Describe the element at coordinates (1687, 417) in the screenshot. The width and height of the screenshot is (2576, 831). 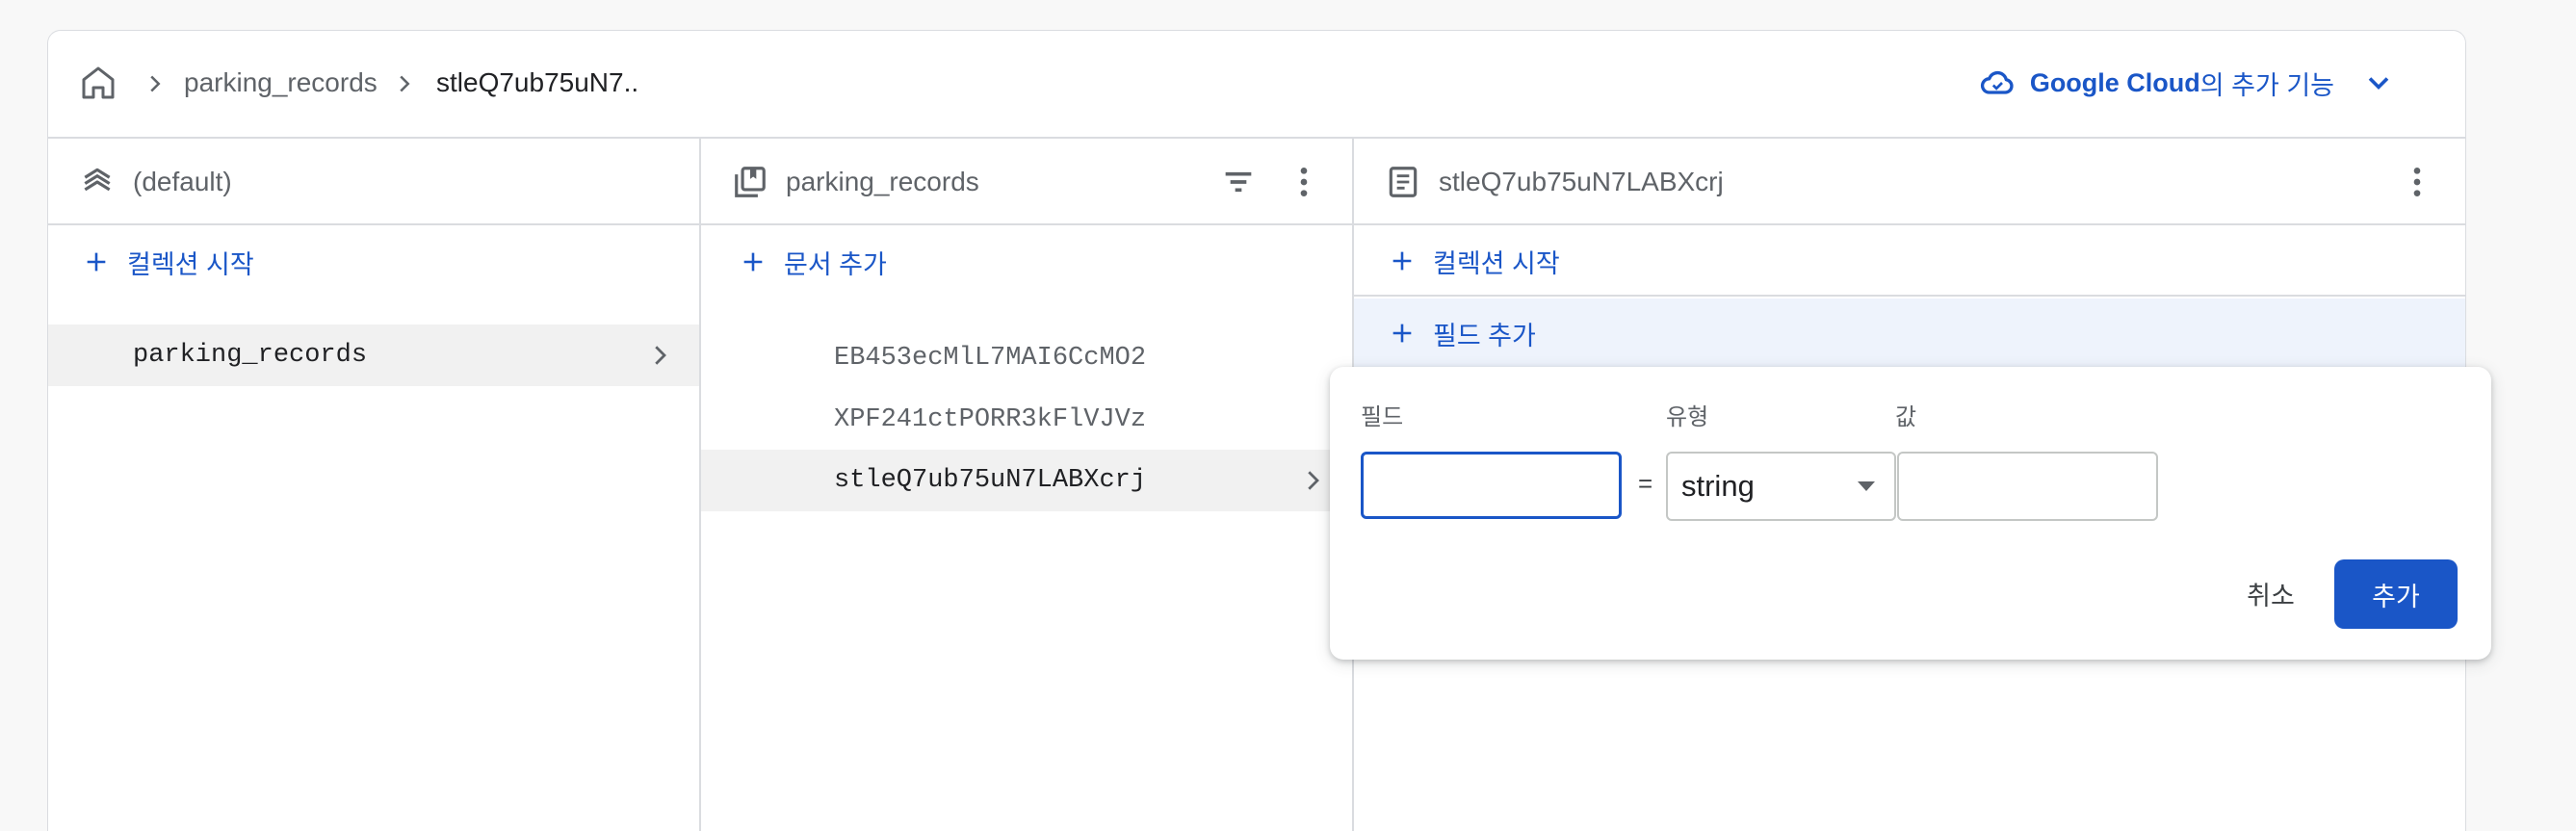
I see `field-type-label: 유형` at that location.